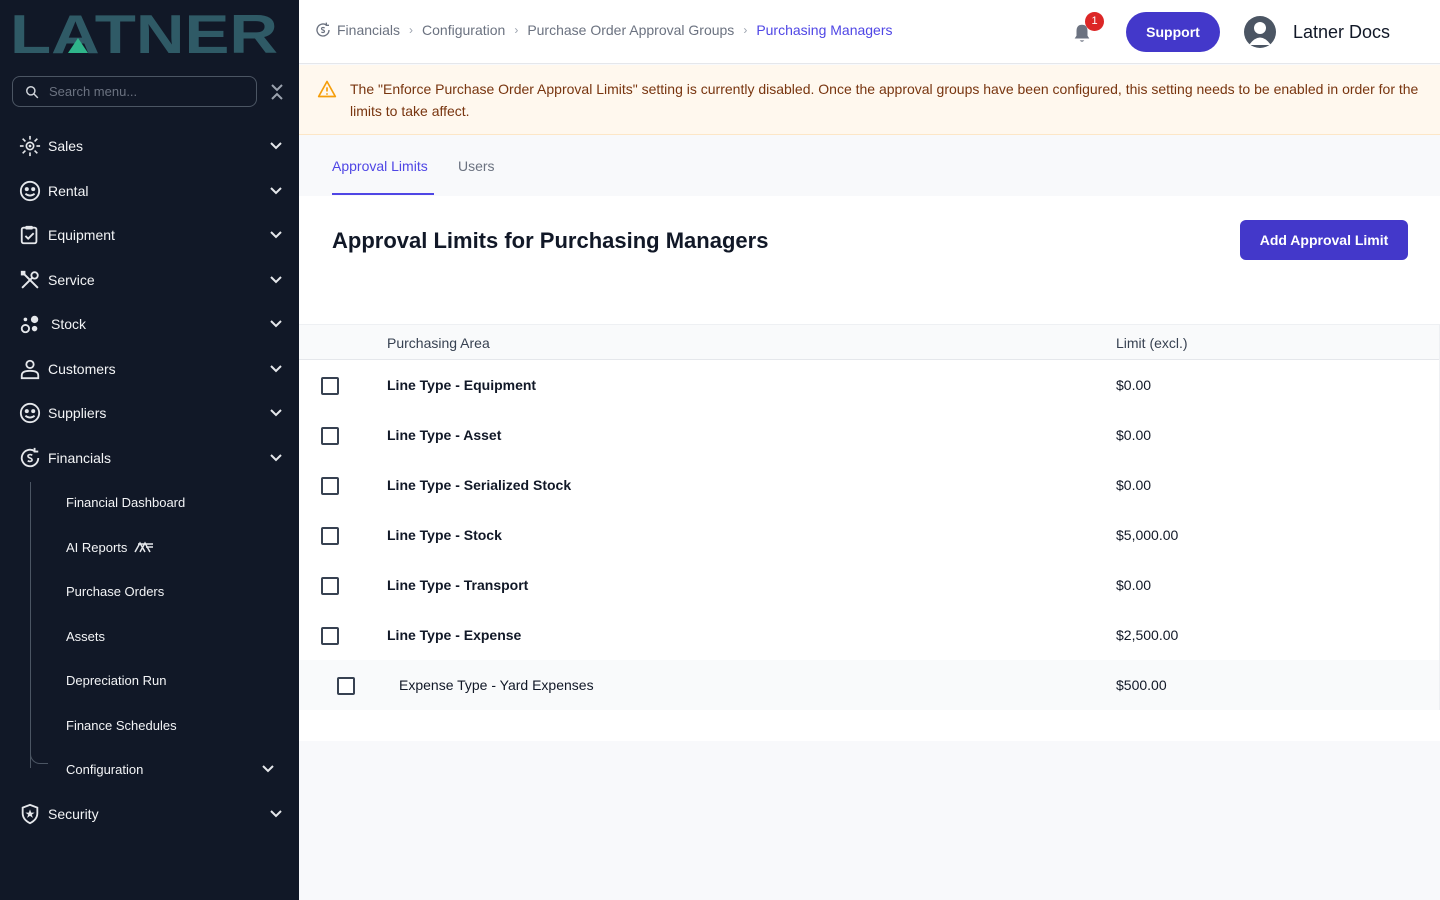 The height and width of the screenshot is (900, 1440). I want to click on tab-approval-limits: Approval Limits, so click(380, 166).